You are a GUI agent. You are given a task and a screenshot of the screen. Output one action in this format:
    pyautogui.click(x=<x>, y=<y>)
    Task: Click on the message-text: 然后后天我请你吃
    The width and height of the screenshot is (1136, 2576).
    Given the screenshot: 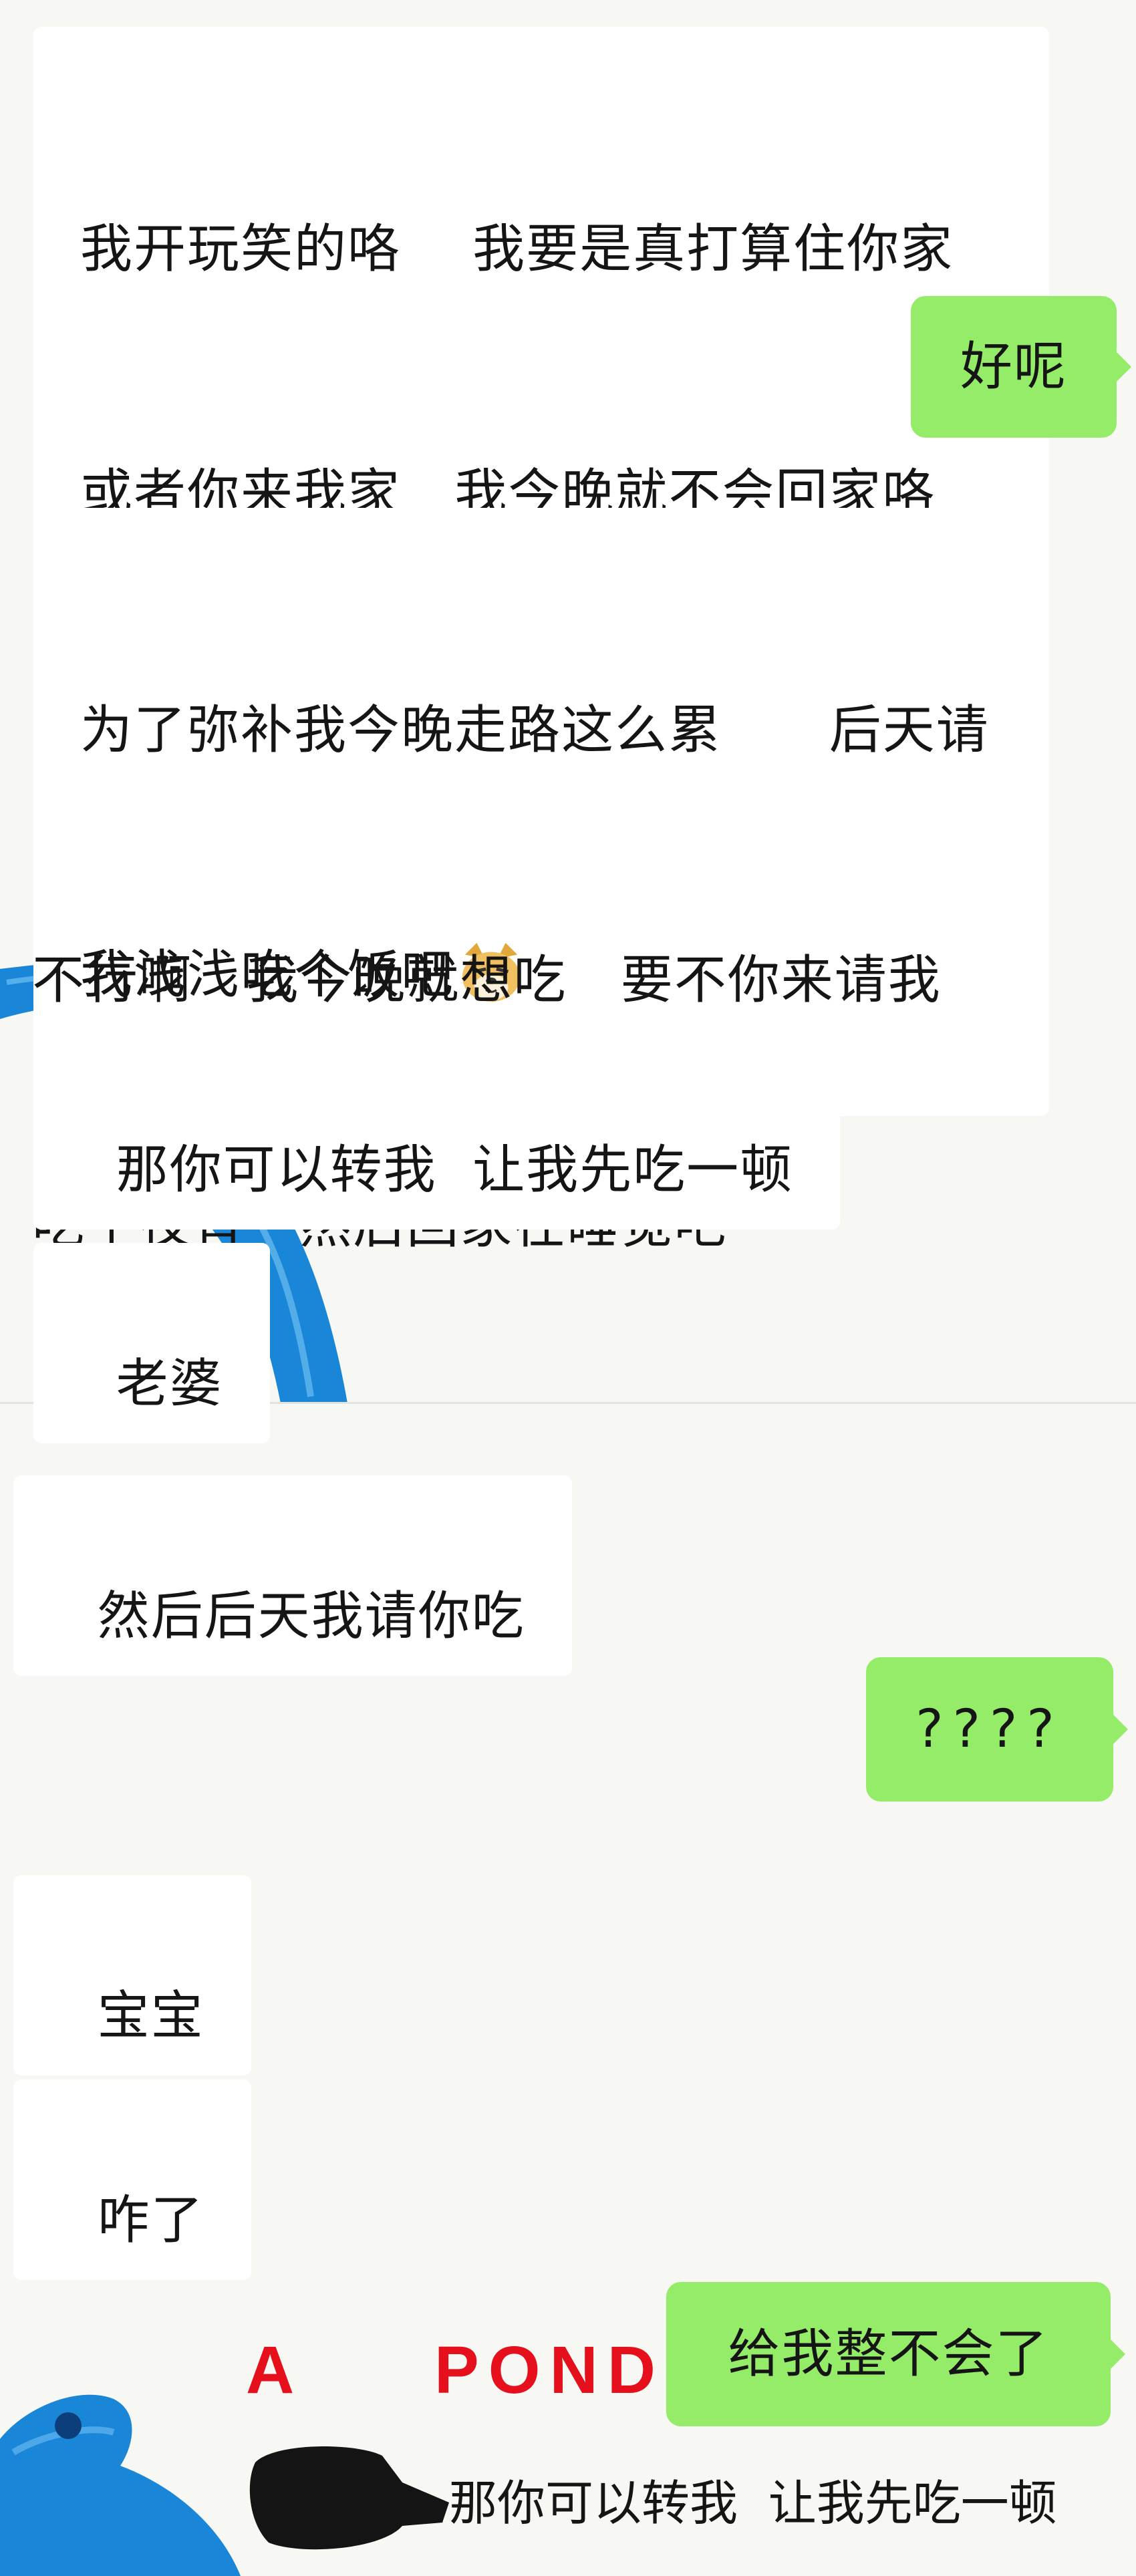 What is the action you would take?
    pyautogui.click(x=311, y=1616)
    